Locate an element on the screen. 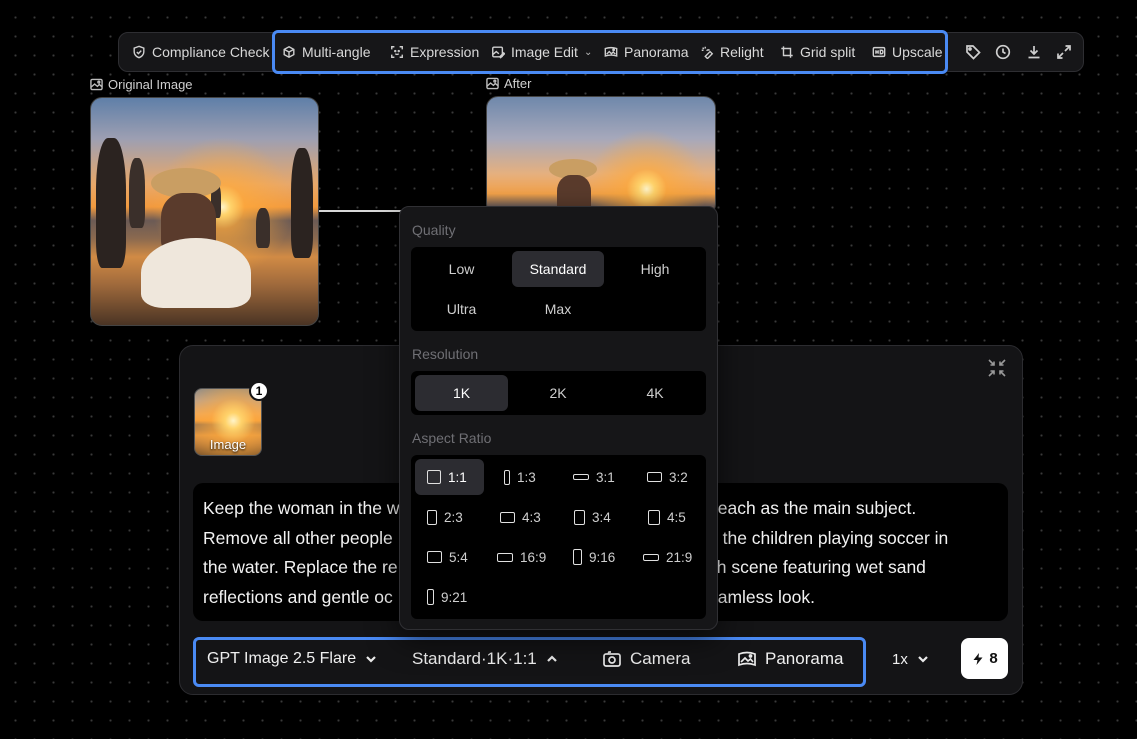 The image size is (1137, 739). prompt-line-1b: beach as the main subject. is located at coordinates (812, 508).